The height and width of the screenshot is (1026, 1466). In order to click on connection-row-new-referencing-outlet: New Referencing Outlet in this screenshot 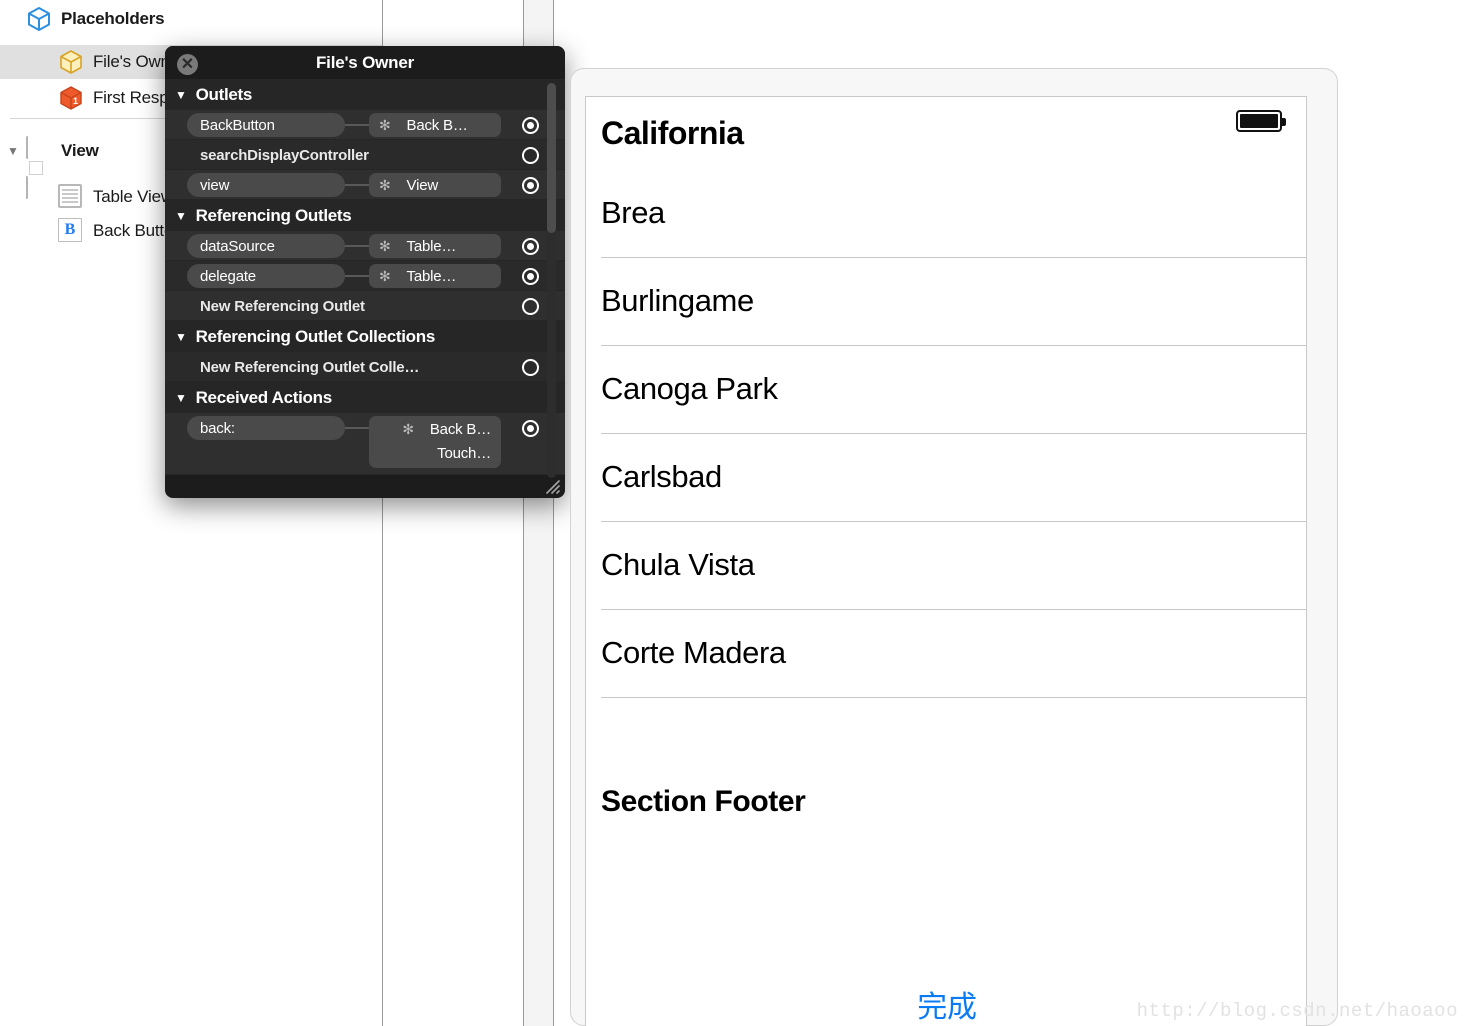, I will do `click(365, 306)`.